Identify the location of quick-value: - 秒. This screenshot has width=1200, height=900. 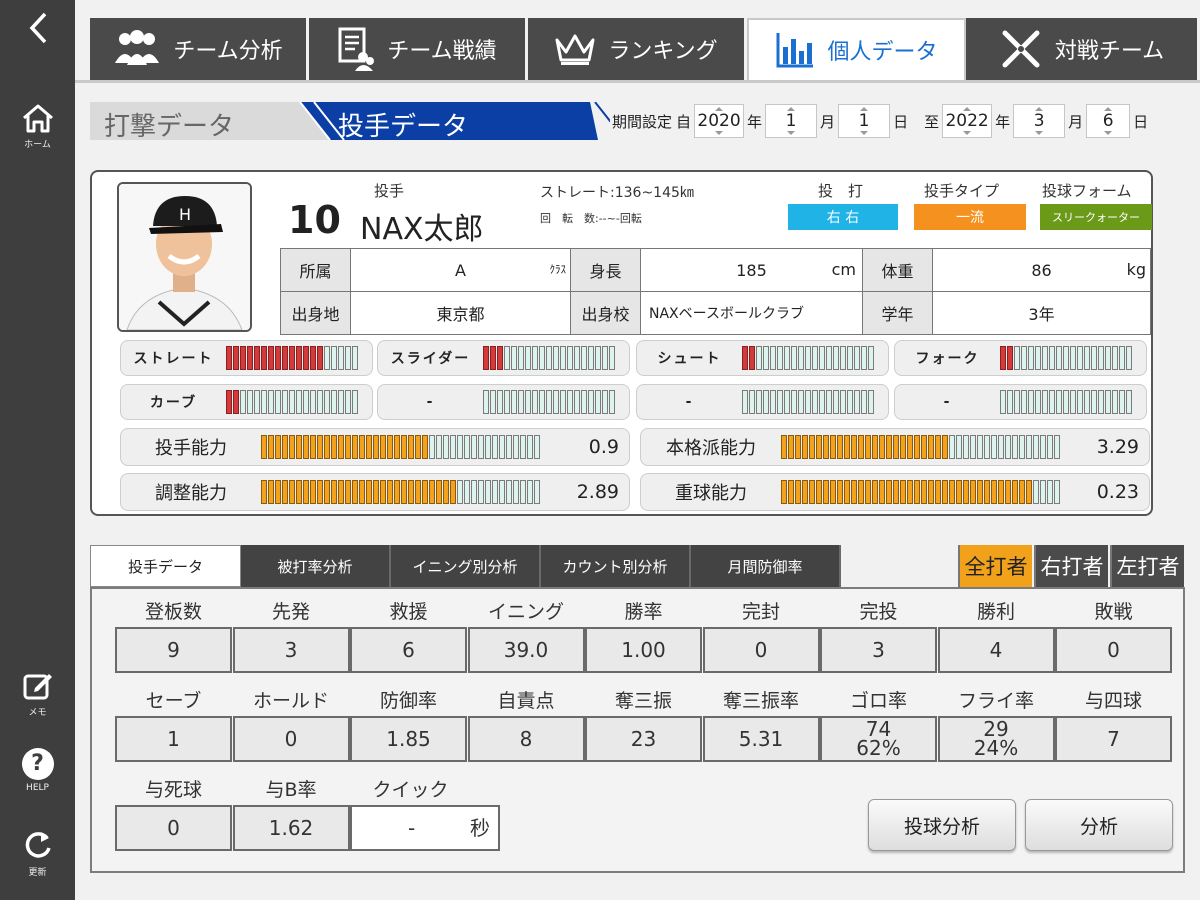
(425, 828).